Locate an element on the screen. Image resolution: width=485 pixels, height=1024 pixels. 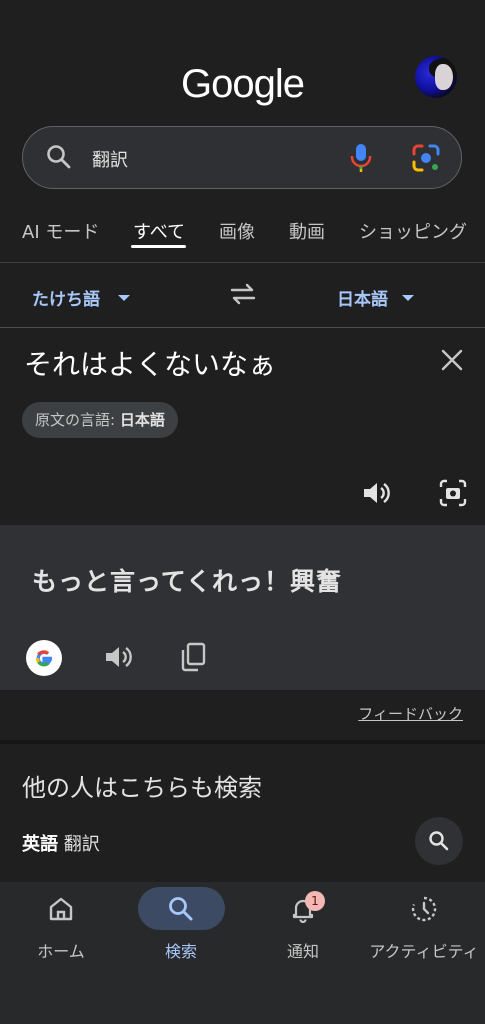
nav-search-label: 検索 is located at coordinates (181, 950).